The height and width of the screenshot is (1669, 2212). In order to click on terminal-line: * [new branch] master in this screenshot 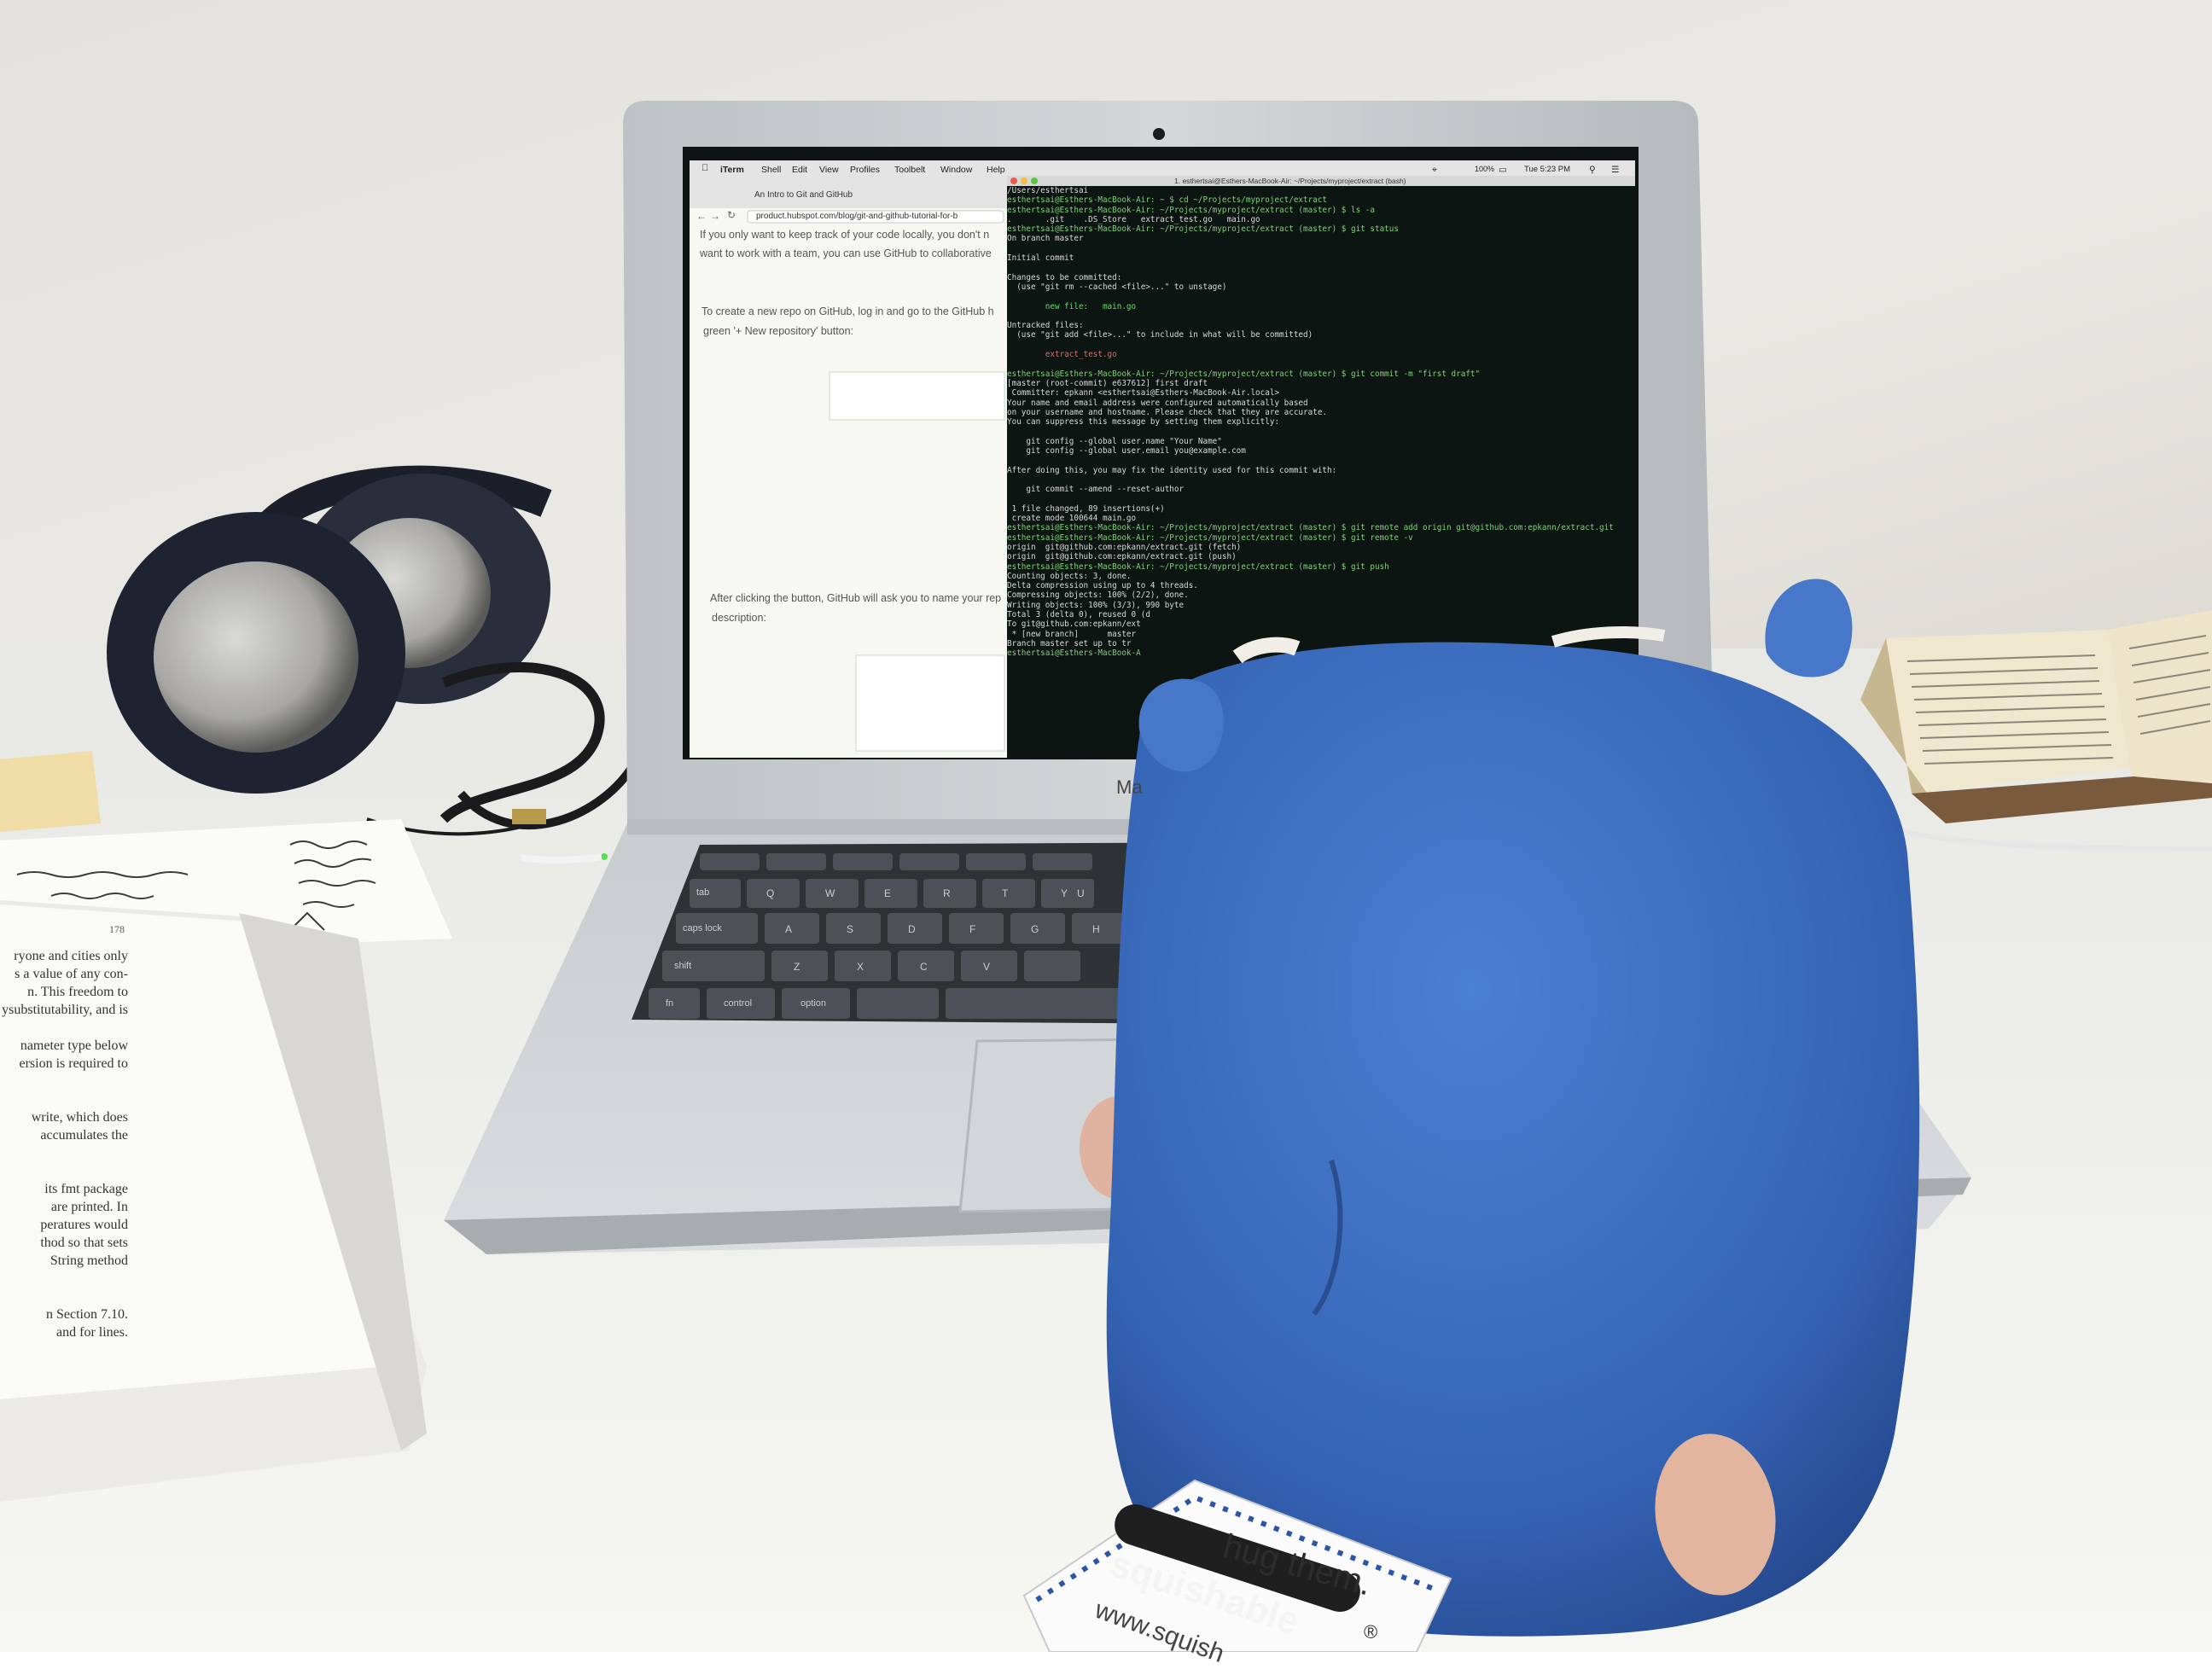, I will do `click(1072, 634)`.